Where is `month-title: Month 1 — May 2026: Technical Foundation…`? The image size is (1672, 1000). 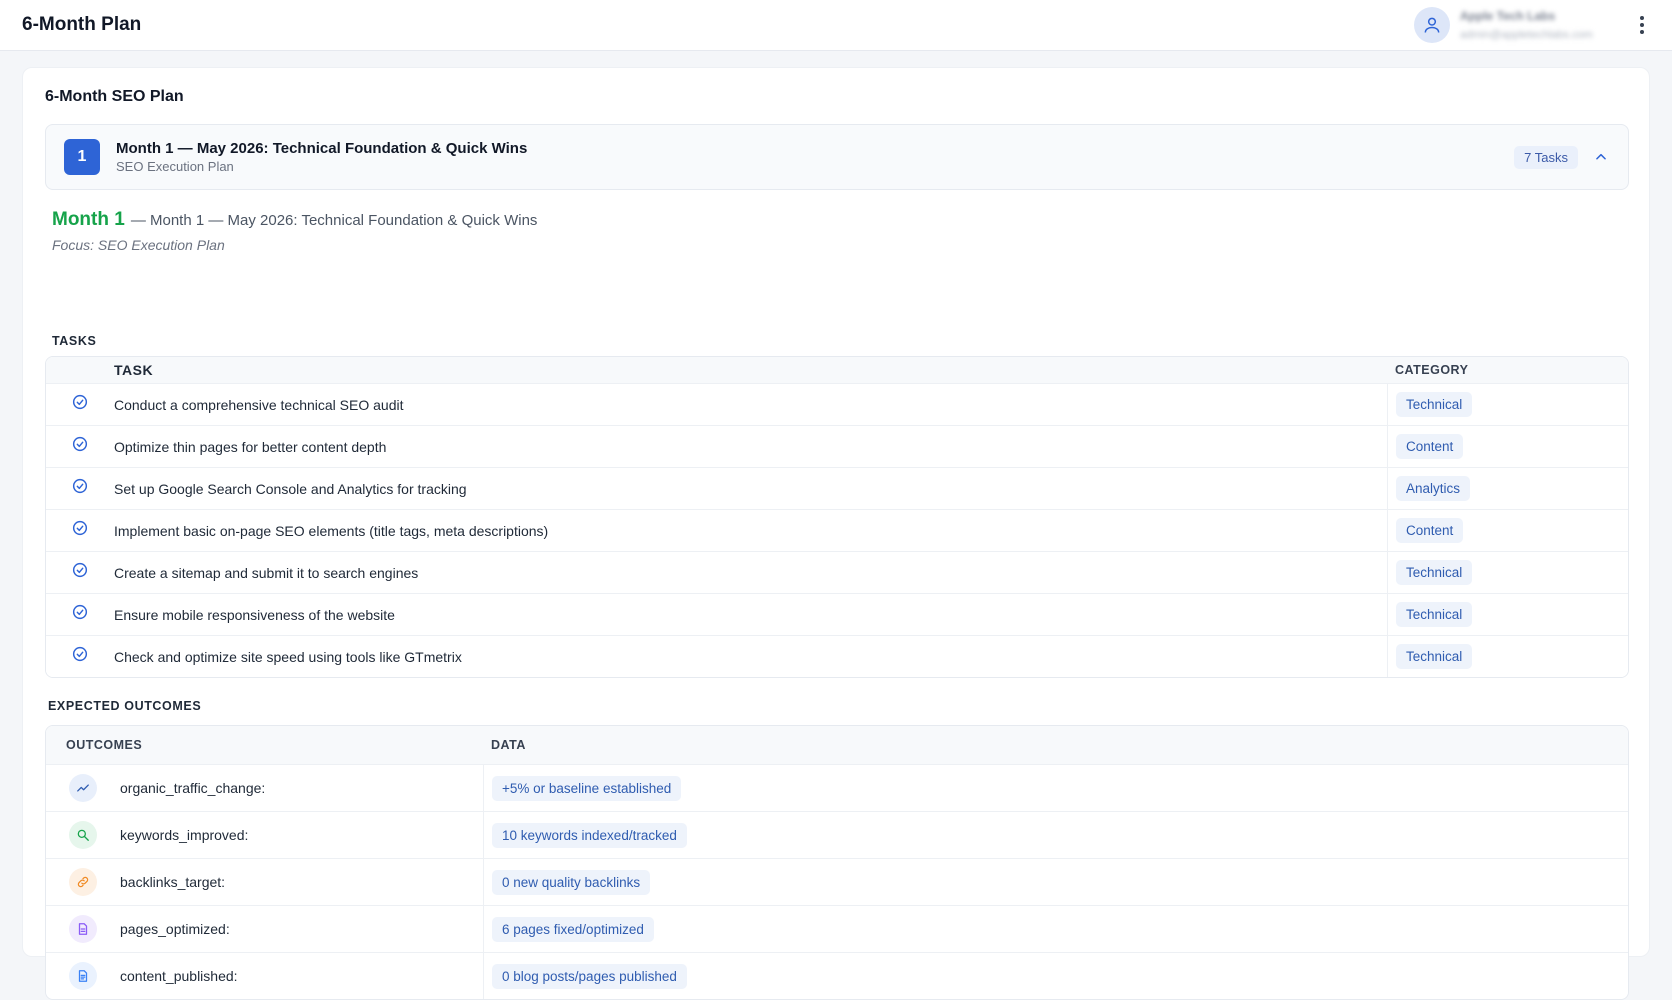
month-title: Month 1 — May 2026: Technical Foundation… is located at coordinates (322, 148).